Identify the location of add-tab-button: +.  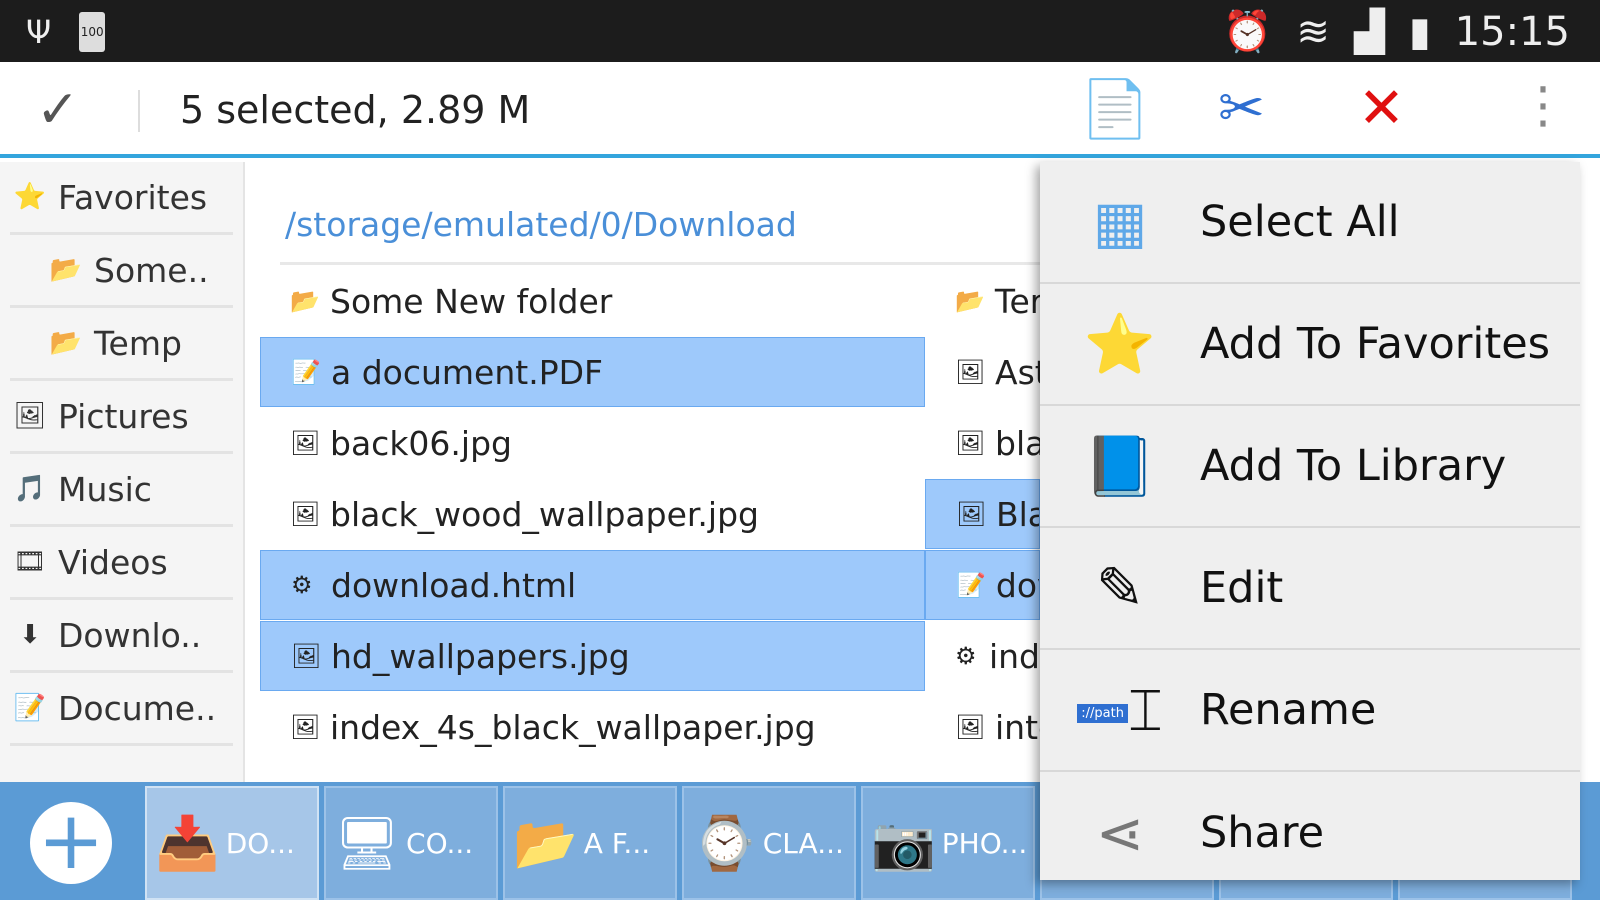
(71, 842).